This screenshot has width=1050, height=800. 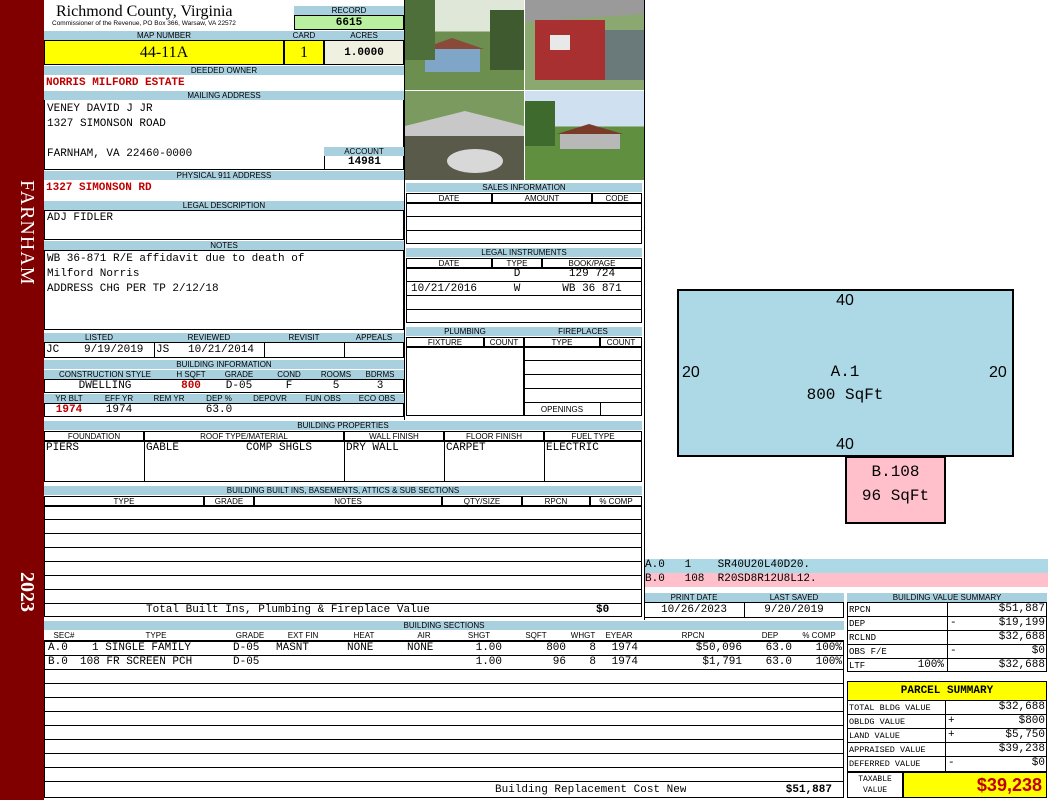 What do you see at coordinates (156, 635) in the screenshot?
I see `sec-col-type: TYPE` at bounding box center [156, 635].